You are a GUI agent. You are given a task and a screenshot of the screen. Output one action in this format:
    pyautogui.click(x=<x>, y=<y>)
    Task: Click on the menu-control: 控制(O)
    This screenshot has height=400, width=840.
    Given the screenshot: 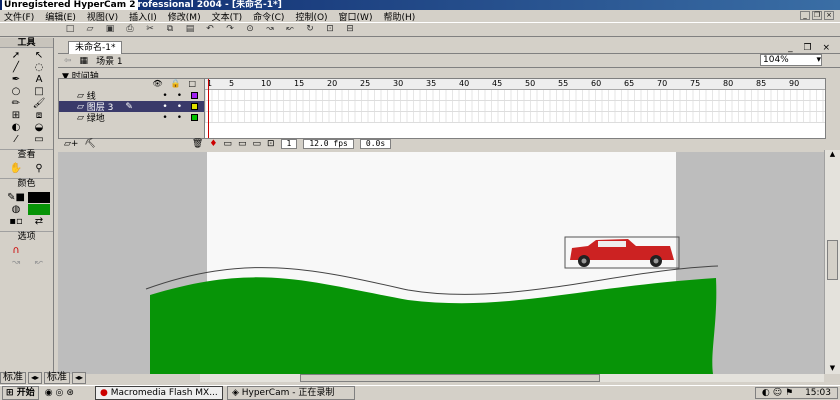 What is the action you would take?
    pyautogui.click(x=311, y=16)
    